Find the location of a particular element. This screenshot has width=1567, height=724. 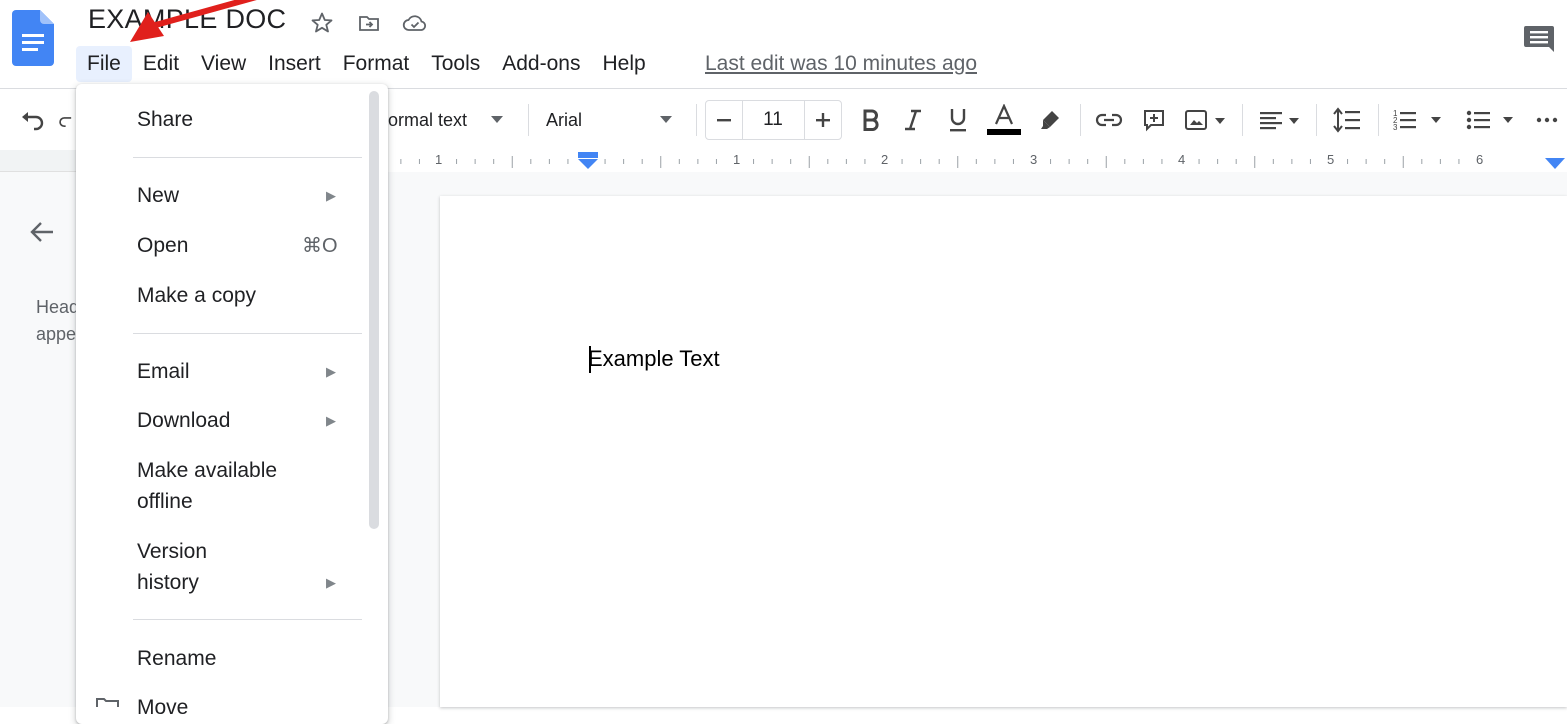

font-size-value: 11 is located at coordinates (773, 119).